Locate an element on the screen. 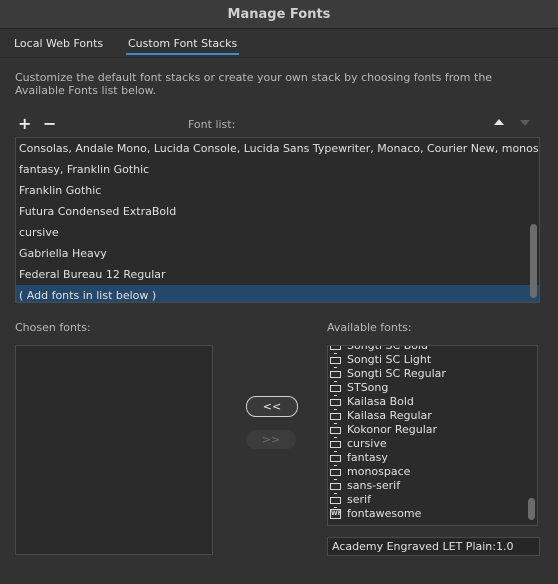  available-font-item: cursive is located at coordinates (428, 444).